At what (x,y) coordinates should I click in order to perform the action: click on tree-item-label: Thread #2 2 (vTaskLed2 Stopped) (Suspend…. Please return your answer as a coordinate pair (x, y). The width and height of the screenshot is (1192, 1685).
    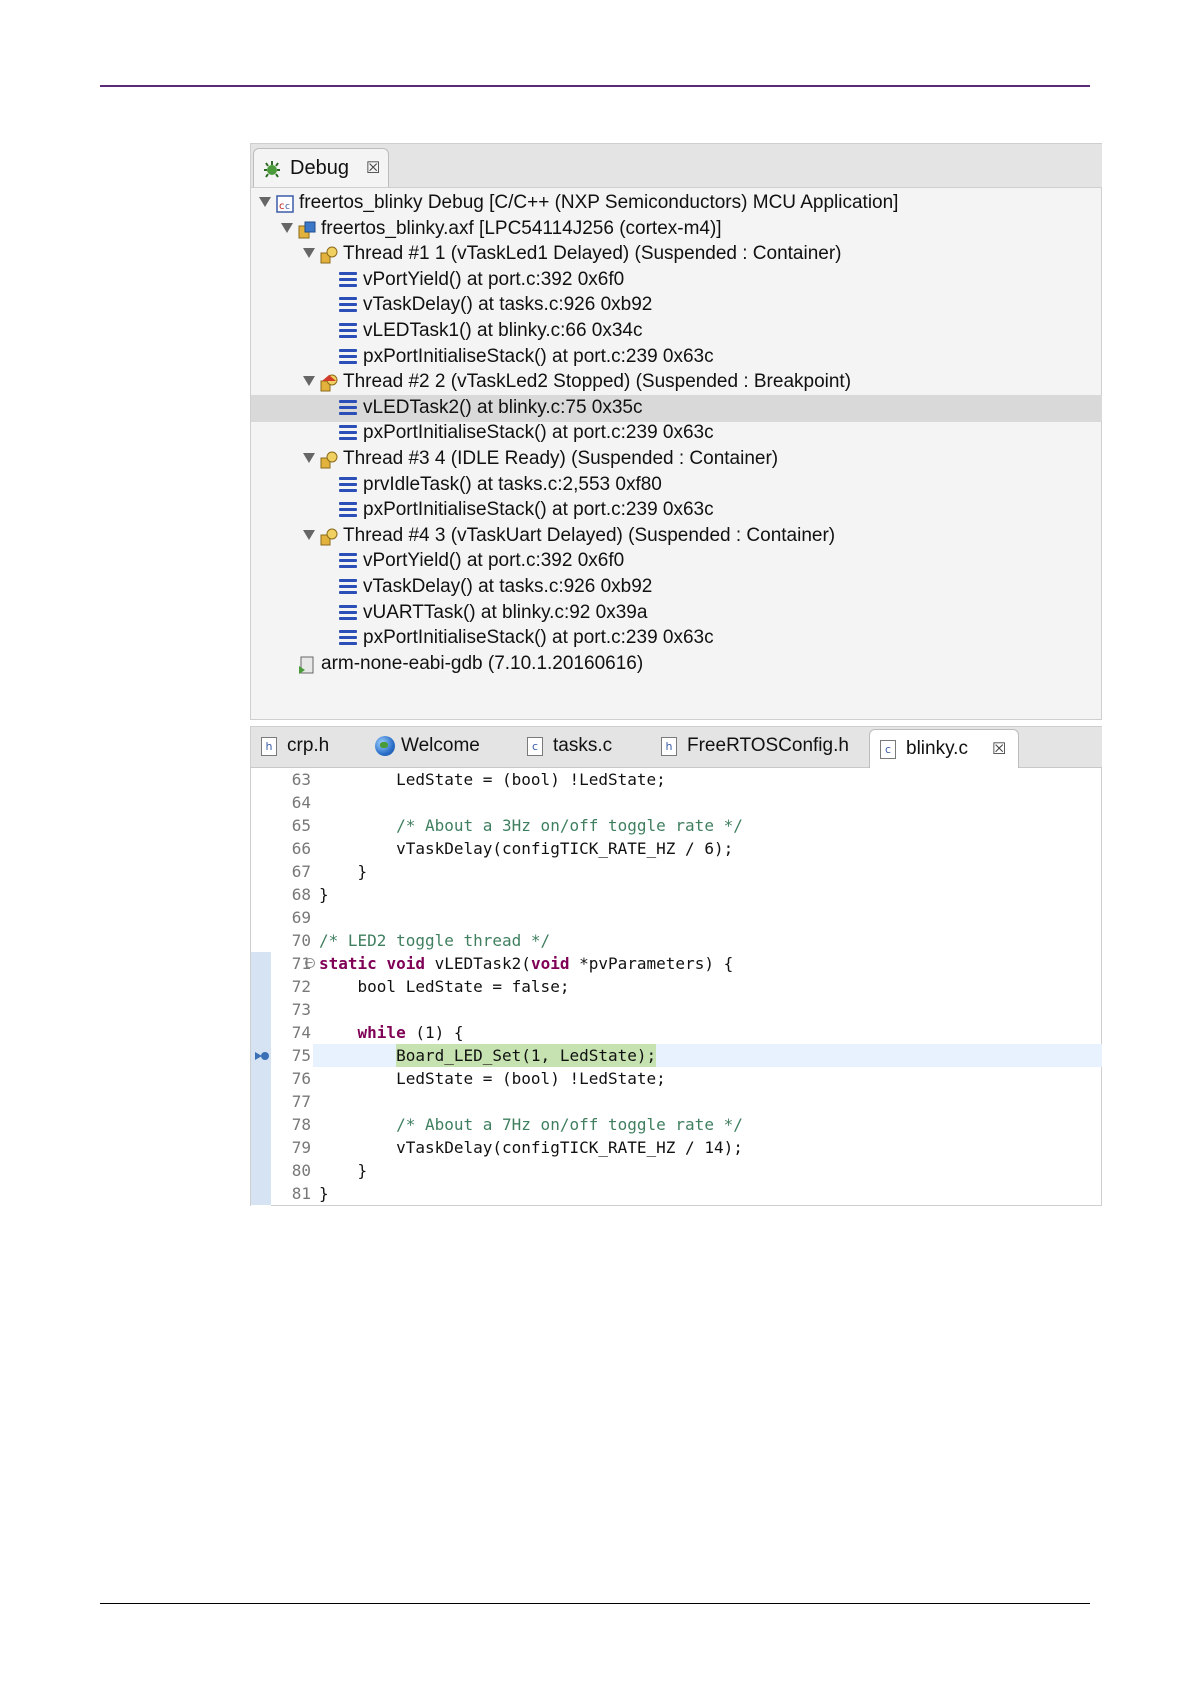
    Looking at the image, I should click on (597, 382).